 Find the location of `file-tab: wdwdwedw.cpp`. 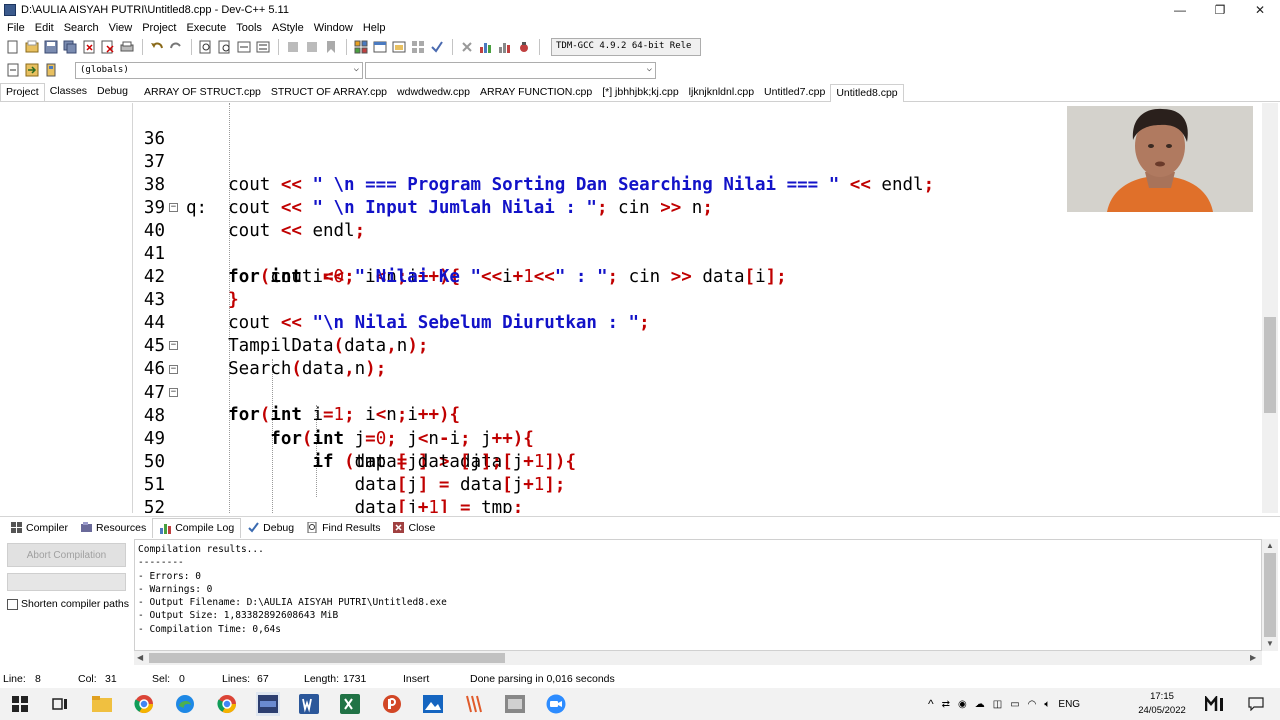

file-tab: wdwdwedw.cpp is located at coordinates (433, 93).